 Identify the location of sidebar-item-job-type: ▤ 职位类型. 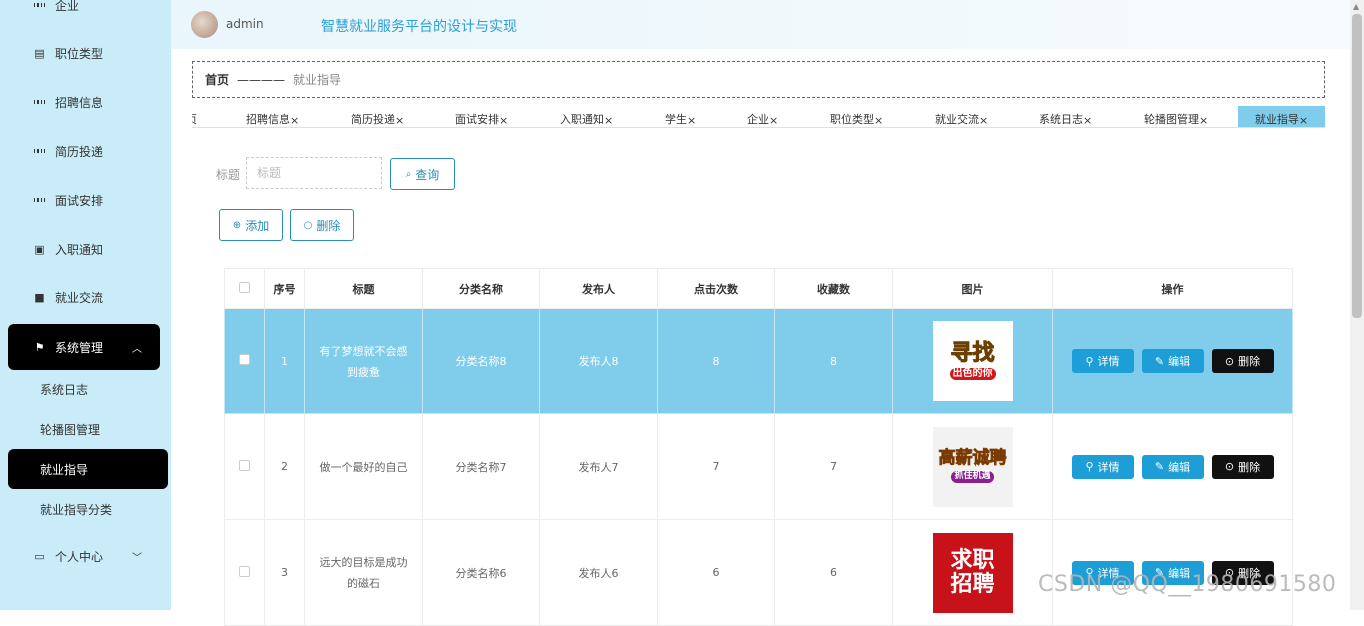
(84, 53).